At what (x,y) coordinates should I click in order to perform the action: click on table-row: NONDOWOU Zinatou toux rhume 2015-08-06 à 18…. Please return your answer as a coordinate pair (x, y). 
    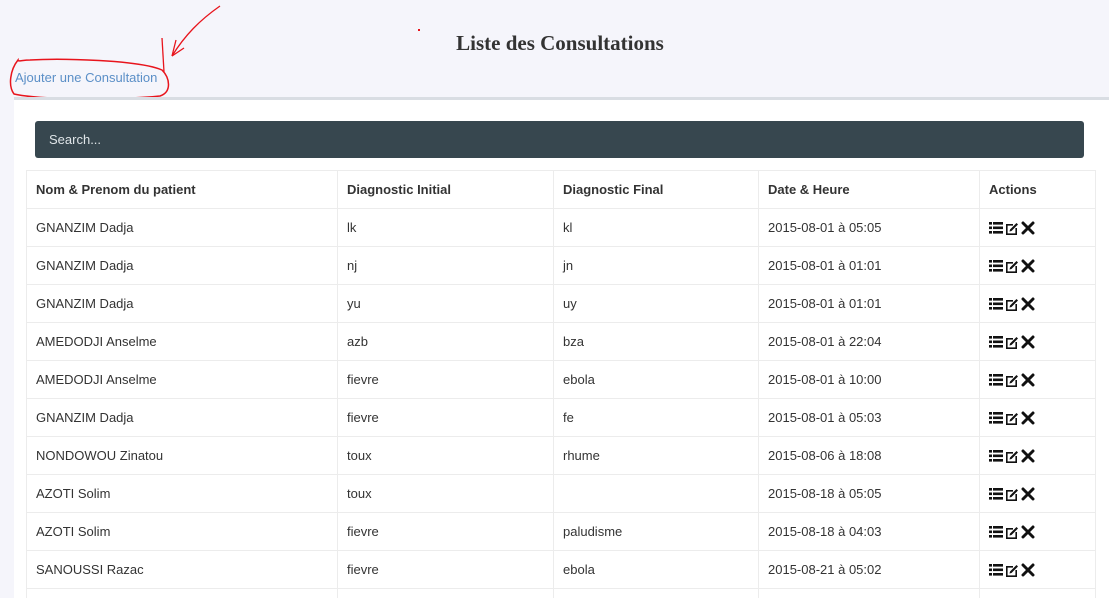
    Looking at the image, I should click on (561, 455).